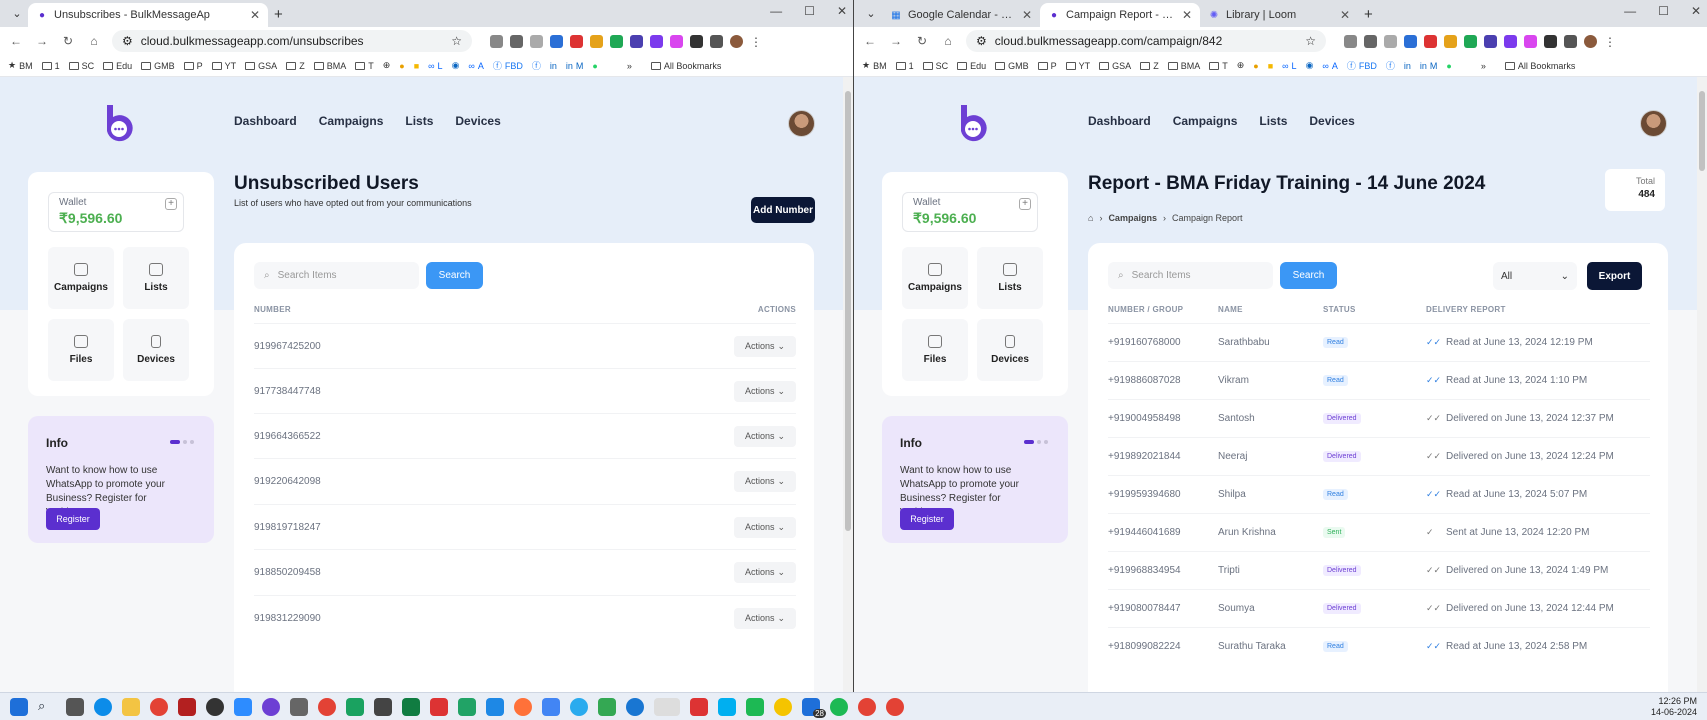 The image size is (1707, 720). What do you see at coordinates (783, 210) in the screenshot?
I see `add-number-button: Add Number` at bounding box center [783, 210].